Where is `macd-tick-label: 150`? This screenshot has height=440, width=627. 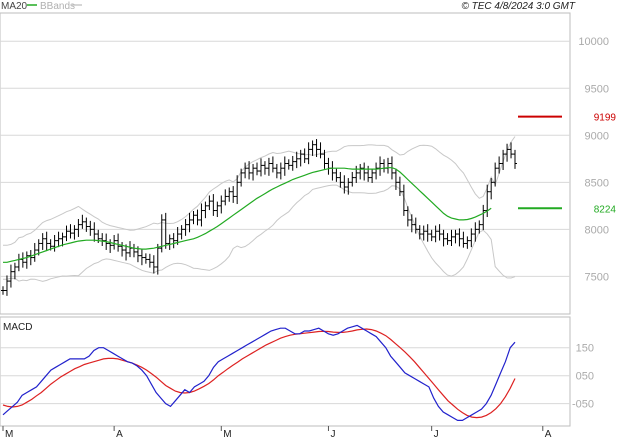
macd-tick-label: 150 is located at coordinates (585, 349).